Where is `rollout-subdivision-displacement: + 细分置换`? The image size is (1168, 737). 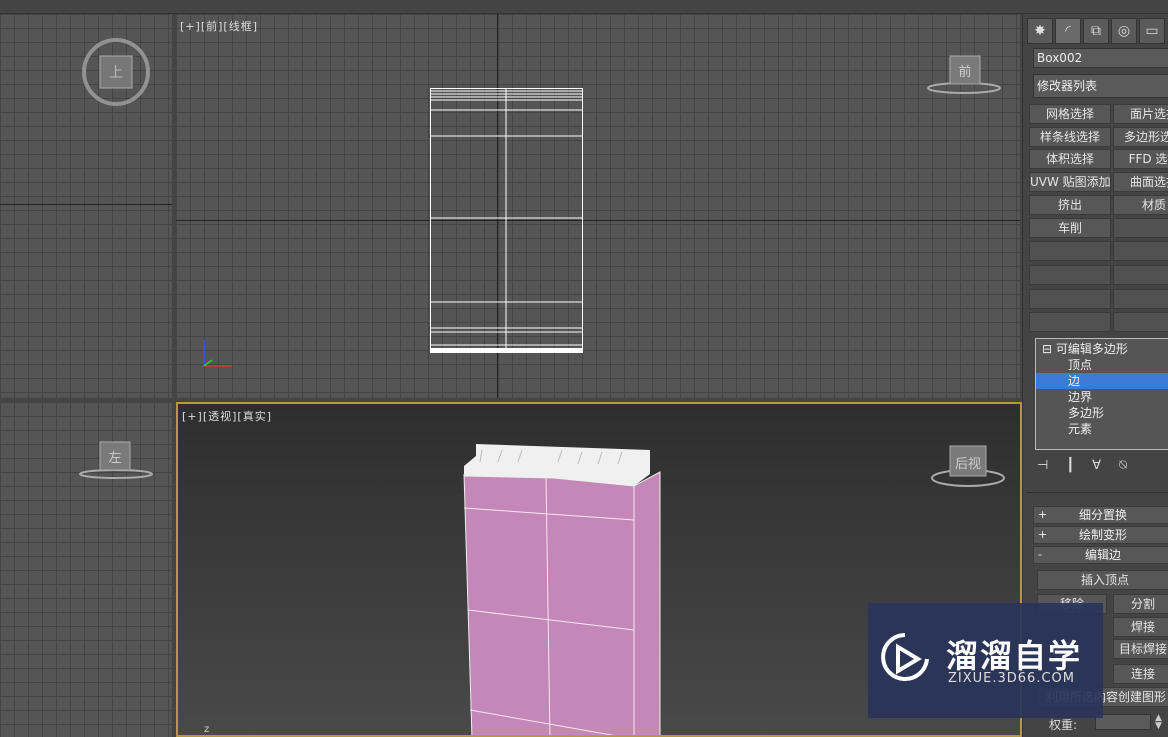 rollout-subdivision-displacement: + 细分置换 is located at coordinates (1100, 515).